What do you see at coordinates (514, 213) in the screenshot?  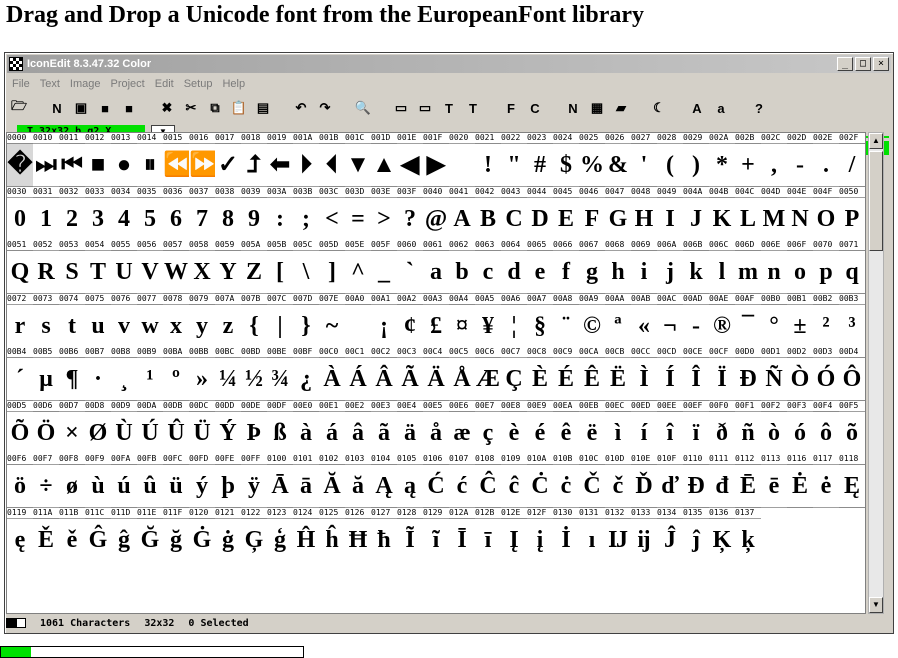 I see `glyph-cell: 0043 C` at bounding box center [514, 213].